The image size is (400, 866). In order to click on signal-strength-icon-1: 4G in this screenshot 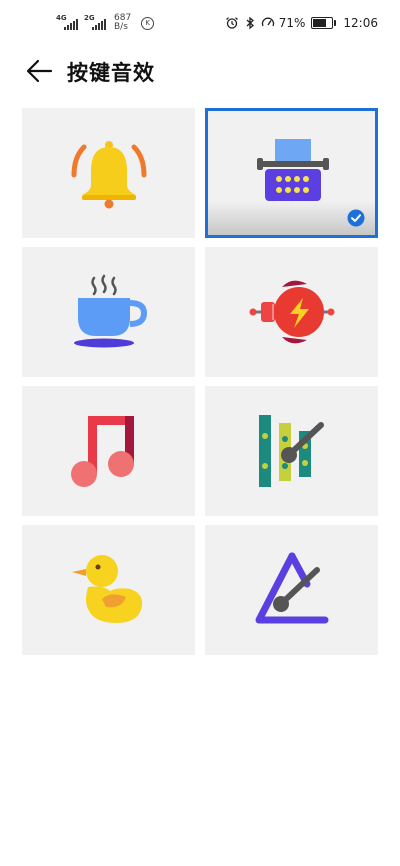, I will do `click(67, 22)`.